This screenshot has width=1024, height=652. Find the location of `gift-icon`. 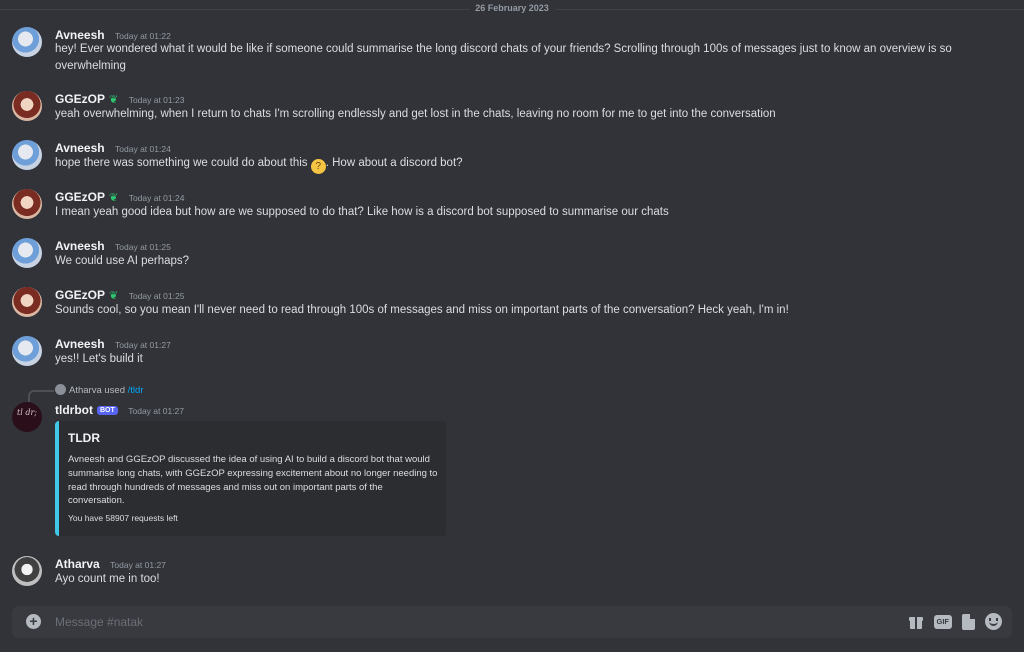

gift-icon is located at coordinates (916, 622).